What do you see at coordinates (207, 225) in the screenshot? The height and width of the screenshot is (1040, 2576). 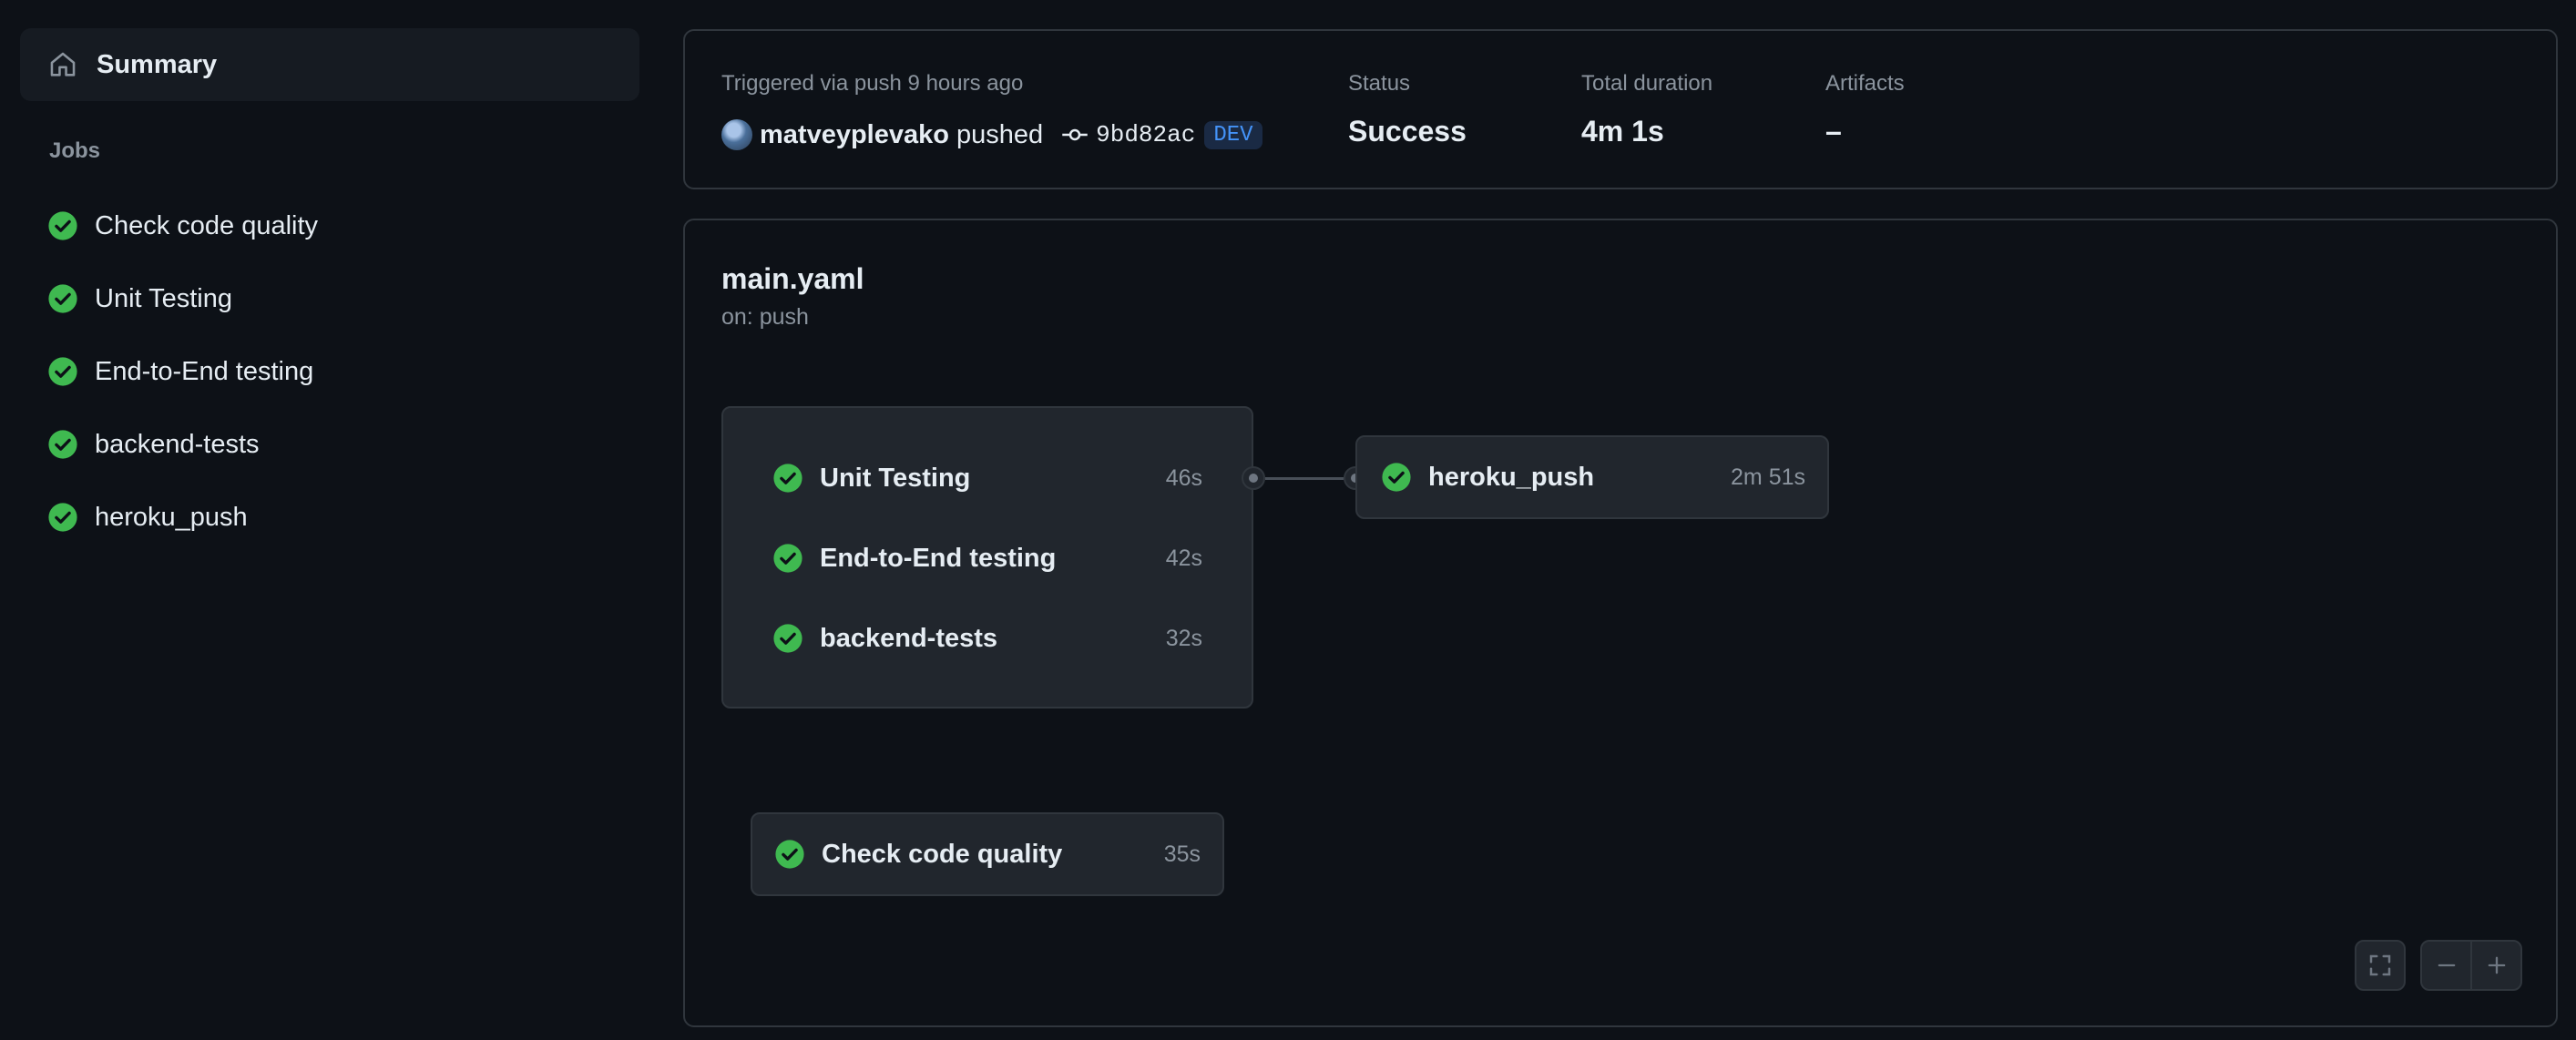 I see `sidebar-job-label: Check code quality` at bounding box center [207, 225].